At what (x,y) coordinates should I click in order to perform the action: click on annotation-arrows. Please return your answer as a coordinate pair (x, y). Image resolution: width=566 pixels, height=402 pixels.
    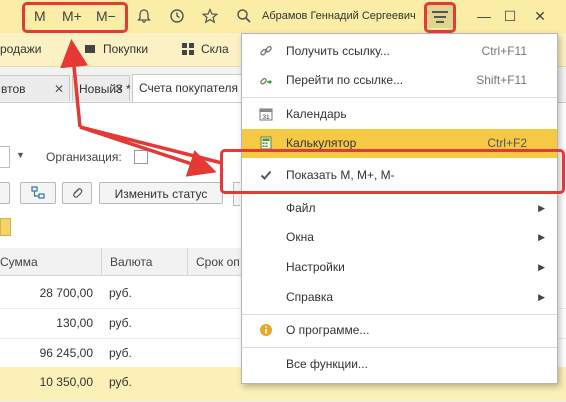
    Looking at the image, I should click on (141, 108).